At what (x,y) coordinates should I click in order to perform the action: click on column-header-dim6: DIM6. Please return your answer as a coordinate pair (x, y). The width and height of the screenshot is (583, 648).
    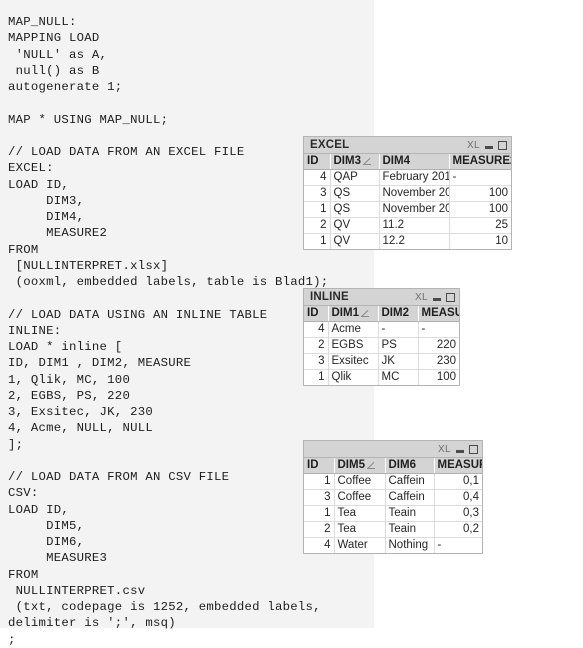
    Looking at the image, I should click on (410, 466).